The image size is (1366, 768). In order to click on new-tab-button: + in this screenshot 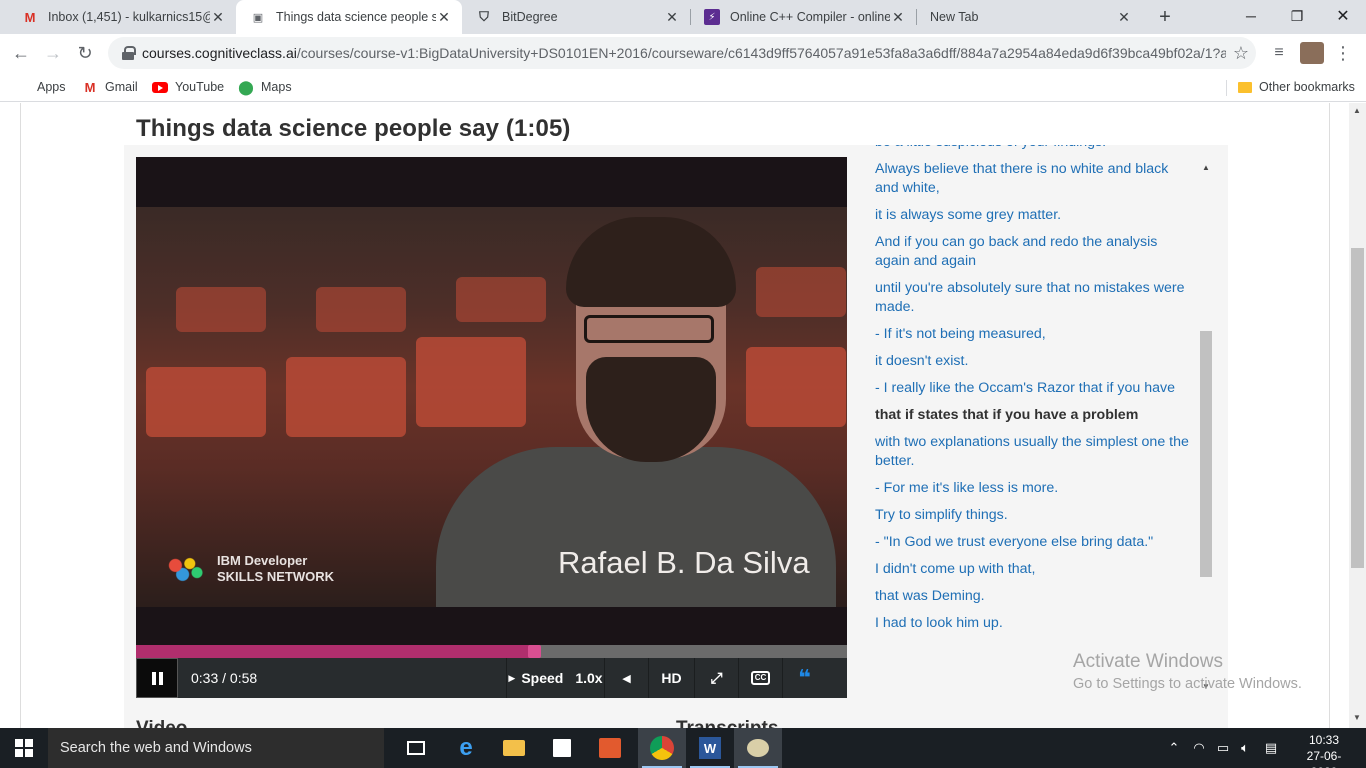, I will do `click(1165, 17)`.